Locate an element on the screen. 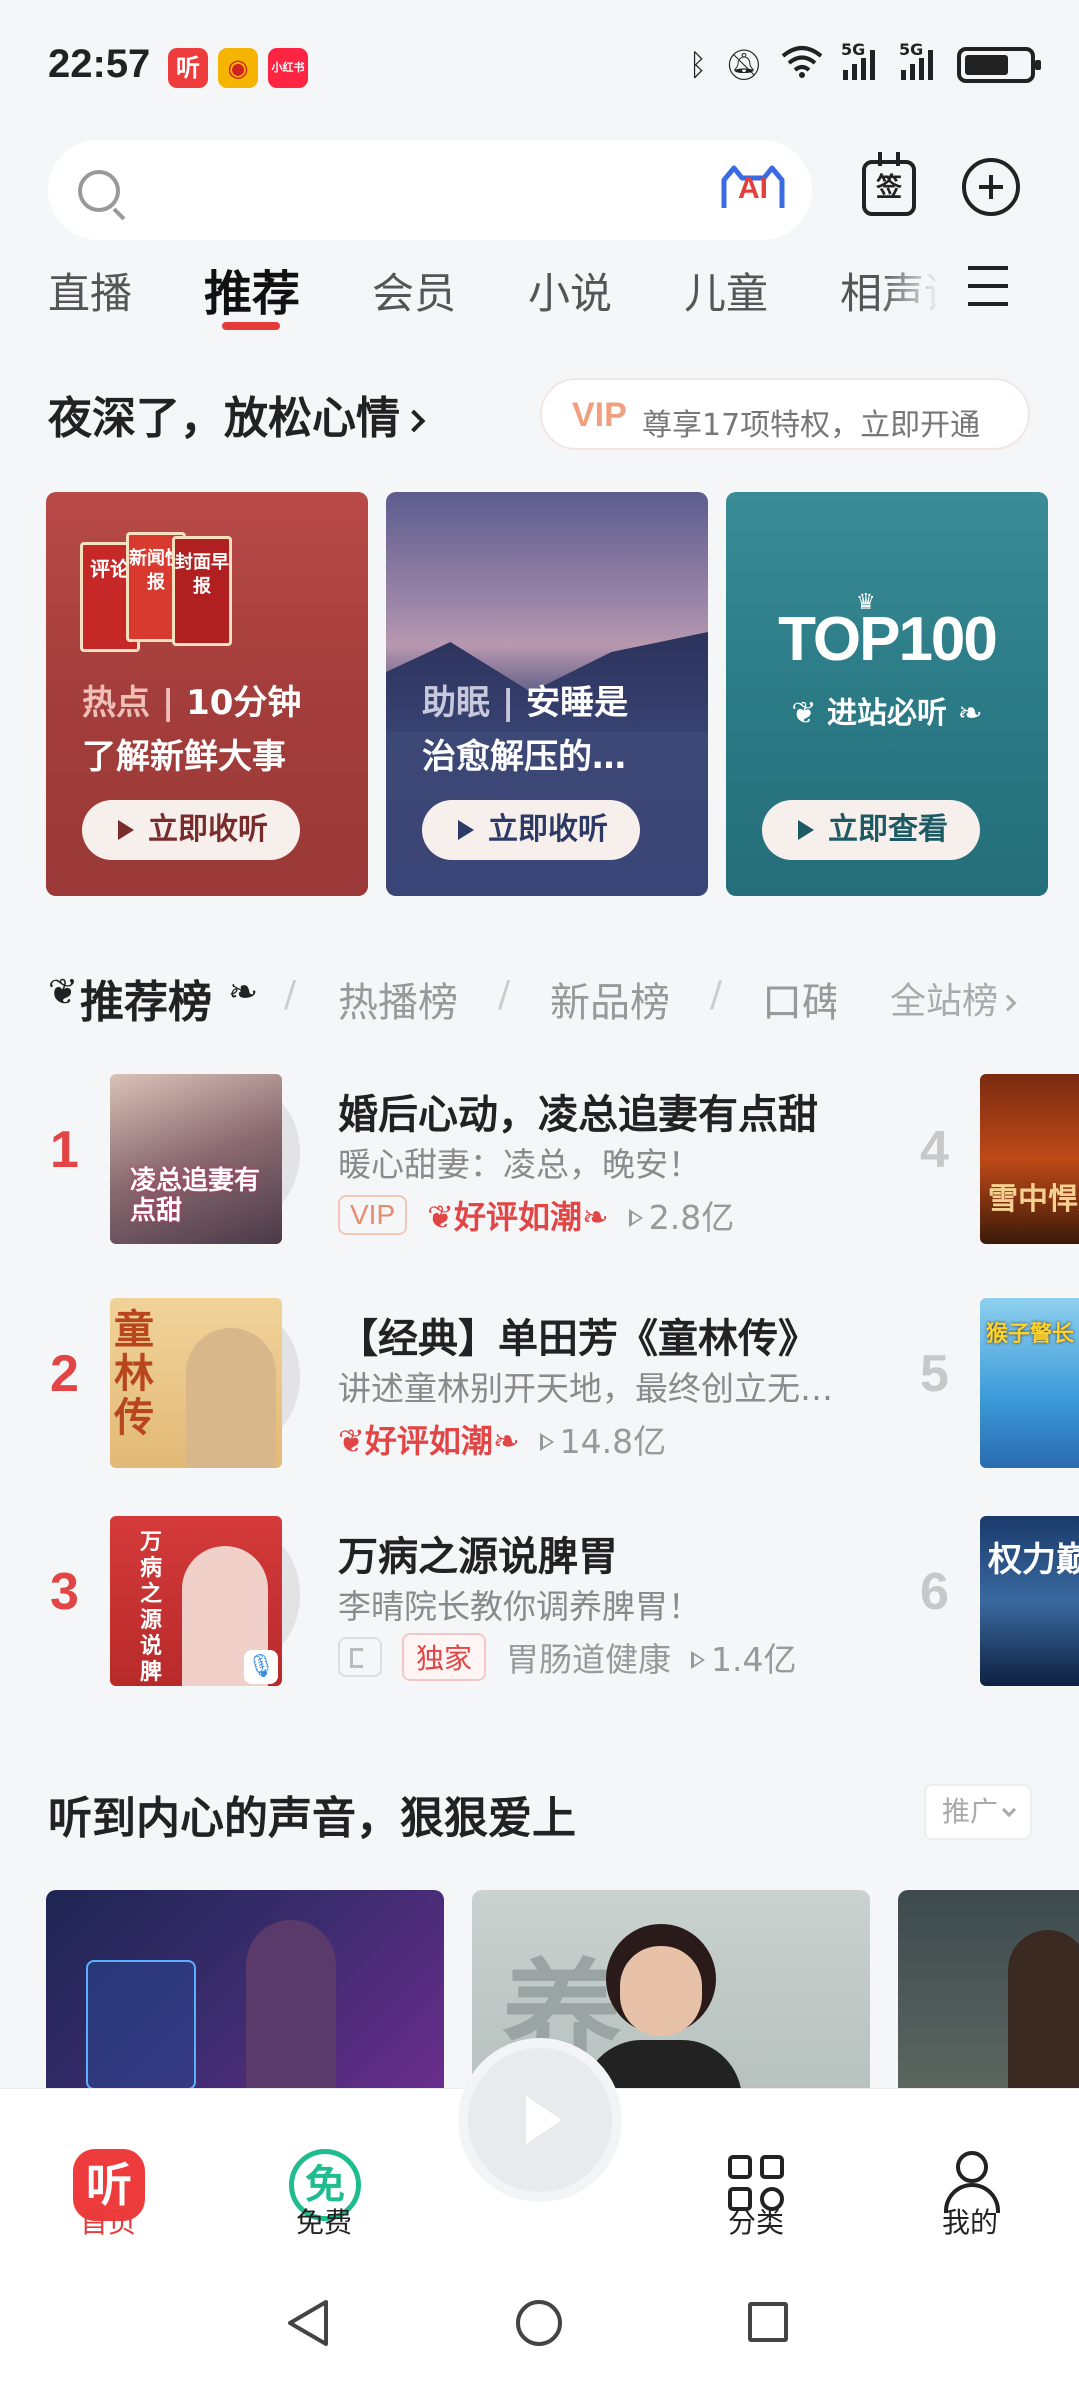 Image resolution: width=1079 pixels, height=2385 pixels. system-nav-bar is located at coordinates (539, 2321).